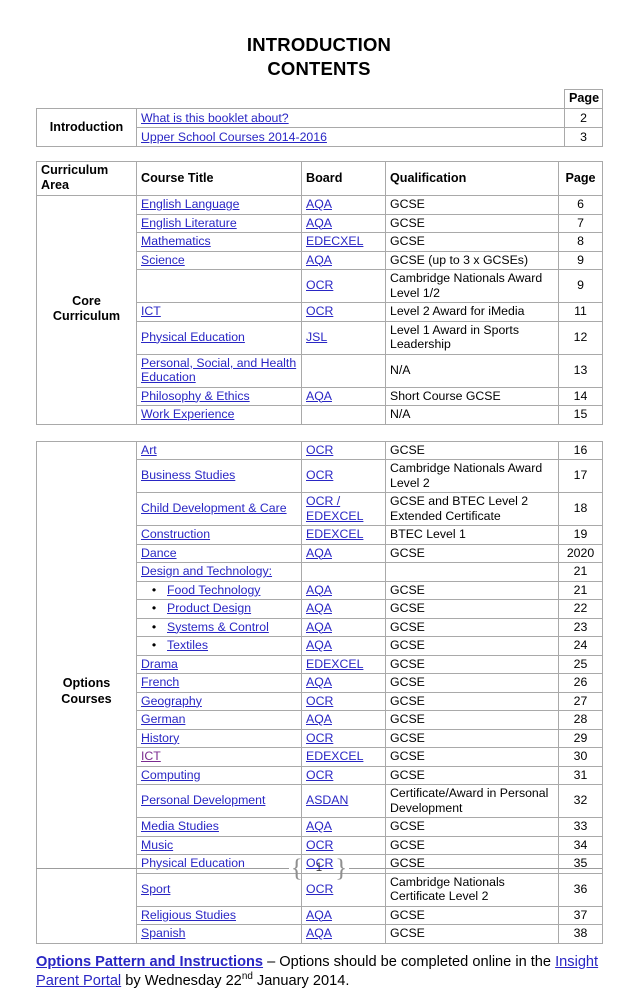 This screenshot has height=991, width=638. What do you see at coordinates (327, 800) in the screenshot?
I see `link-board-asdan: ASDAN` at bounding box center [327, 800].